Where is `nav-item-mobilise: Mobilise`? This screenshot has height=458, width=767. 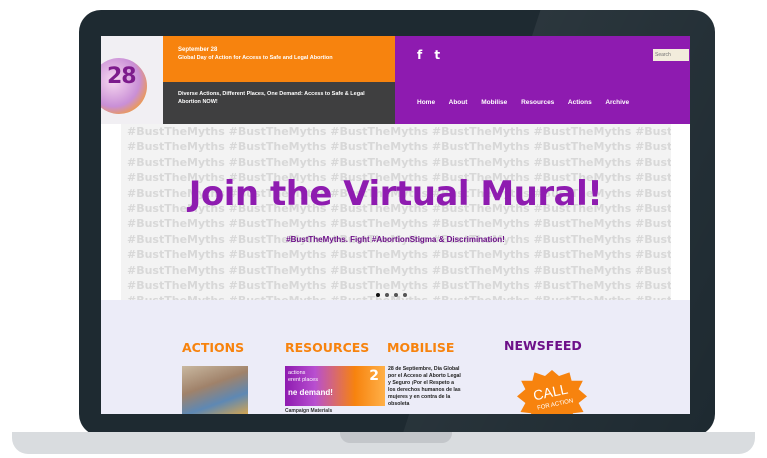
nav-item-mobilise: Mobilise is located at coordinates (494, 102).